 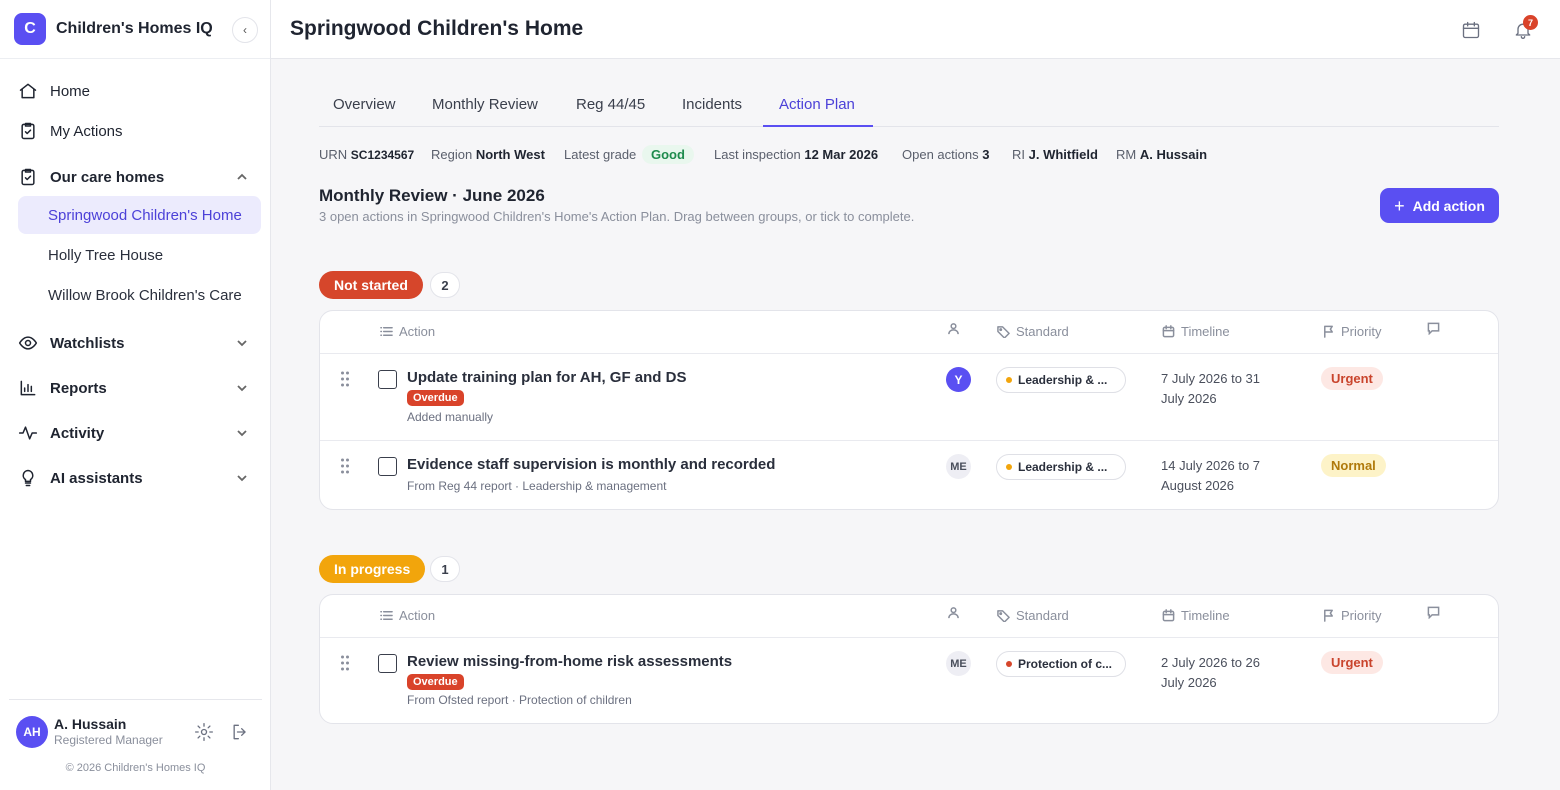 I want to click on nav-our-care-homes: Our care homes, so click(x=91, y=177).